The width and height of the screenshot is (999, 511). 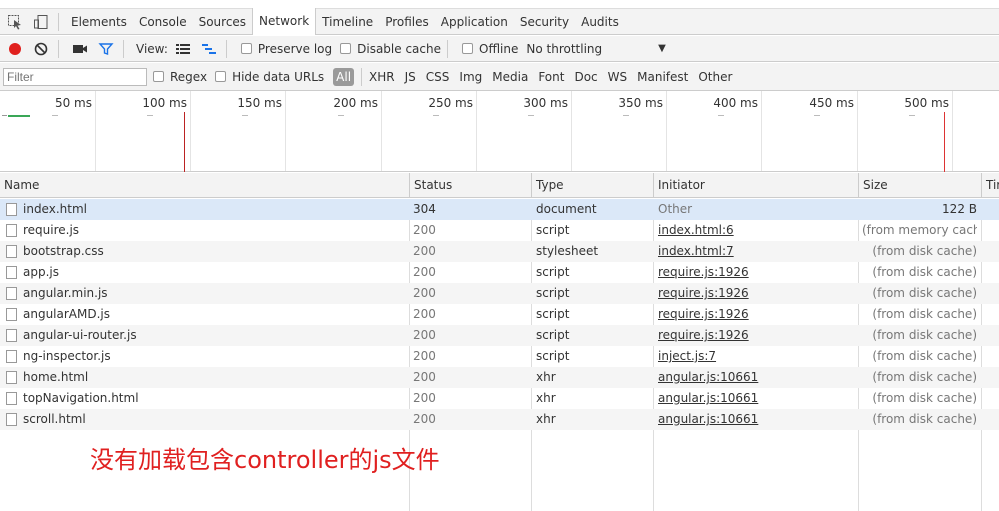 What do you see at coordinates (410, 77) in the screenshot?
I see `filter-type-js: JS` at bounding box center [410, 77].